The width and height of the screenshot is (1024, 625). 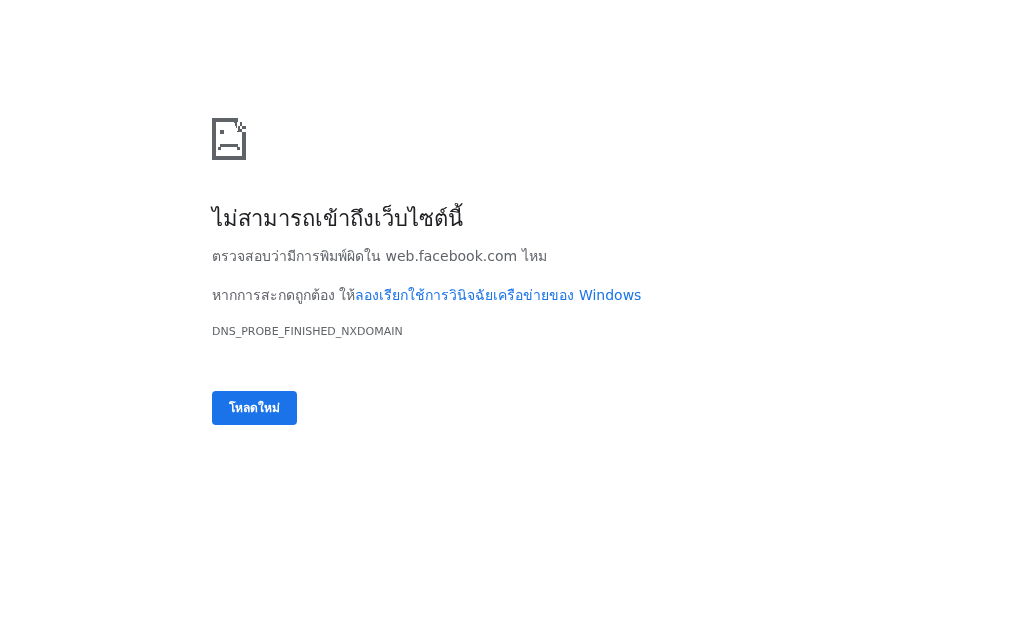 I want to click on error-code: DNS_PROBE_FINISHED_NXDOMAIN, so click(x=308, y=332).